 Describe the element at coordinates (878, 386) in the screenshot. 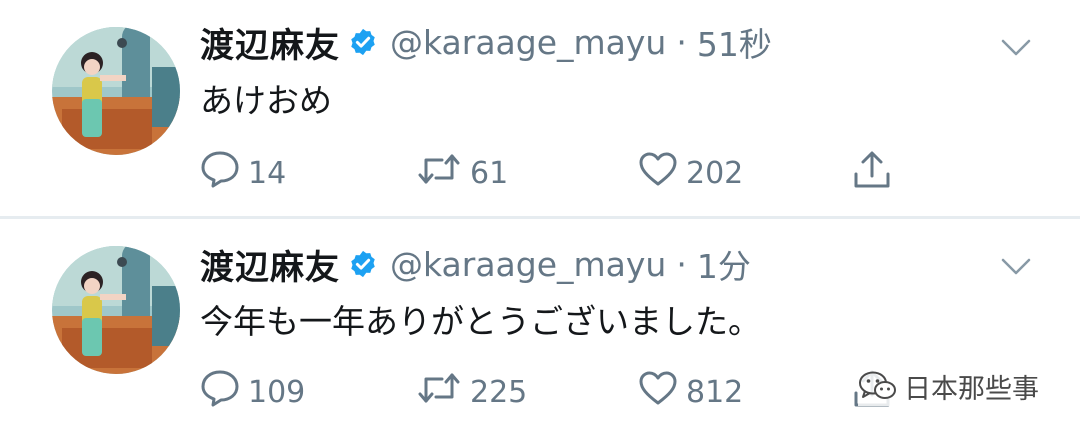

I see `wechat-icon` at that location.